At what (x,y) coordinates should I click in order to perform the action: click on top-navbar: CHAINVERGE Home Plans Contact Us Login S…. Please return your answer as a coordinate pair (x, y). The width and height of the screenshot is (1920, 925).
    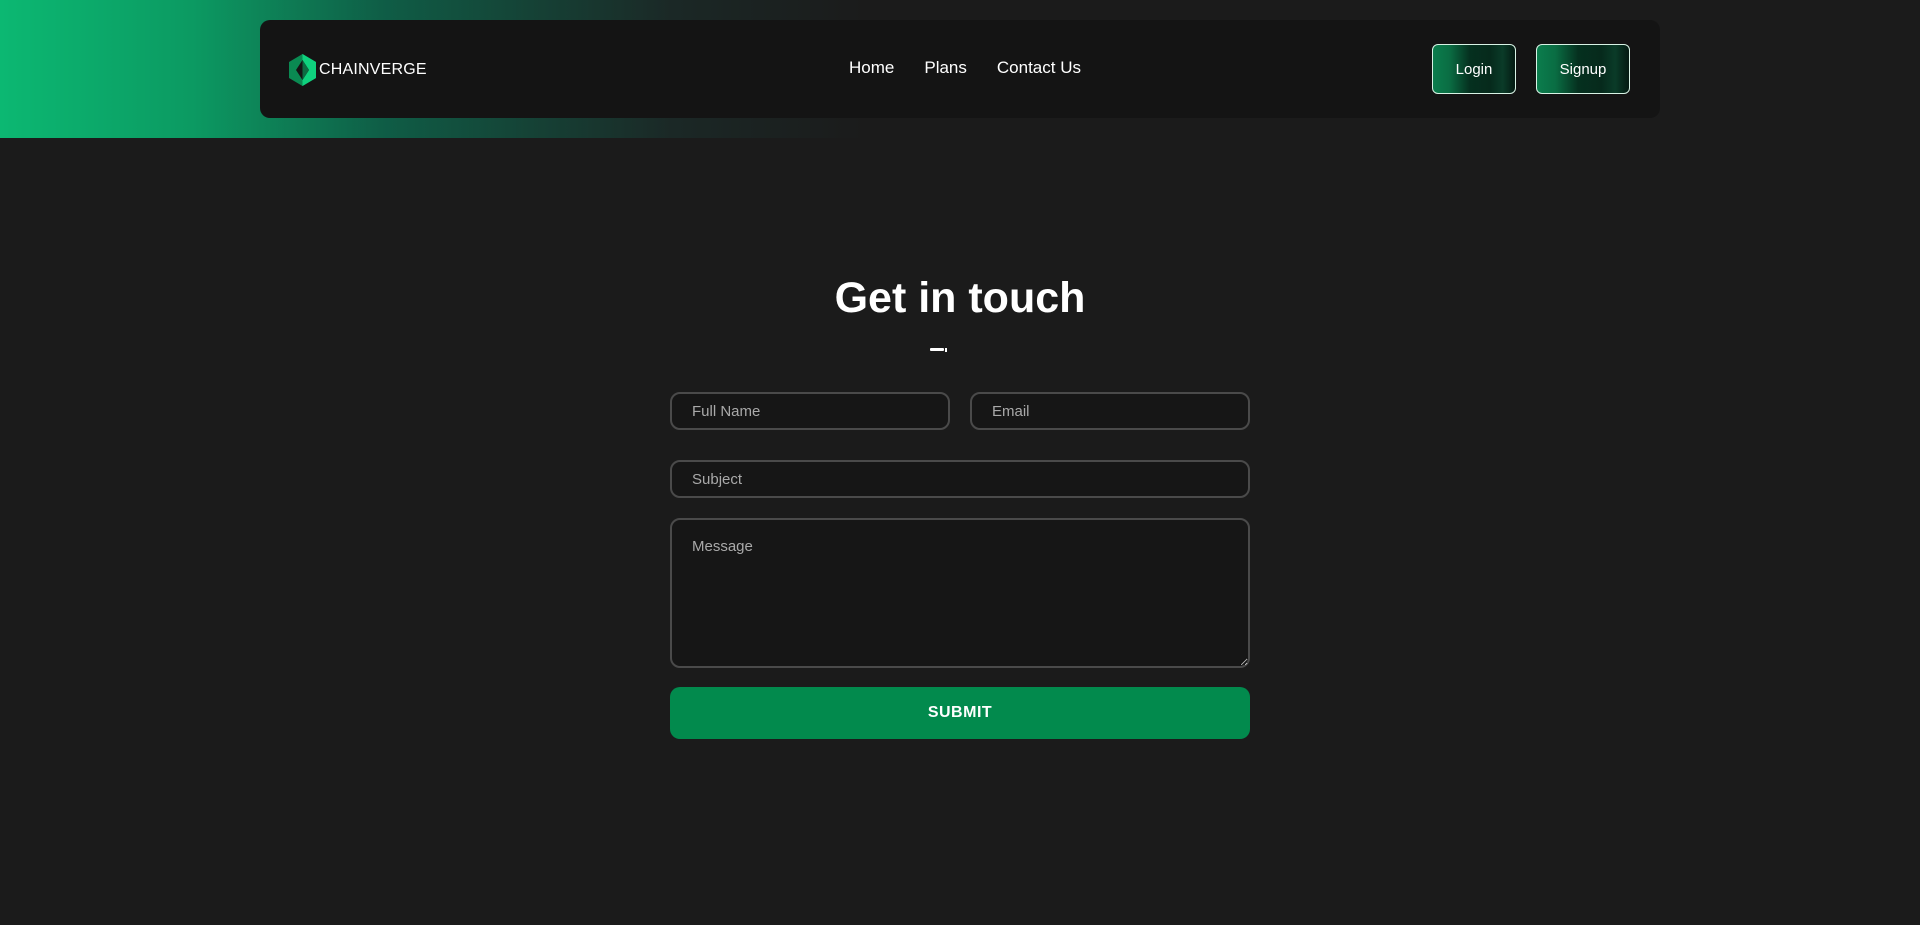
    Looking at the image, I should click on (960, 69).